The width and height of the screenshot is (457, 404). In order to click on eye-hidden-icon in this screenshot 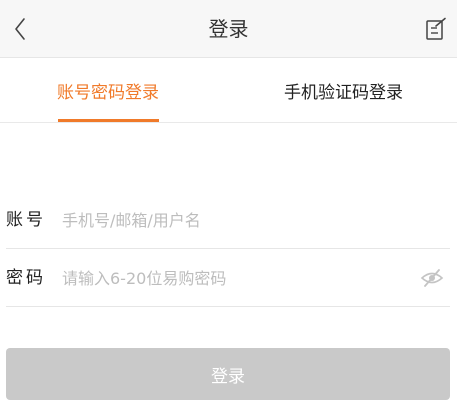, I will do `click(432, 278)`.